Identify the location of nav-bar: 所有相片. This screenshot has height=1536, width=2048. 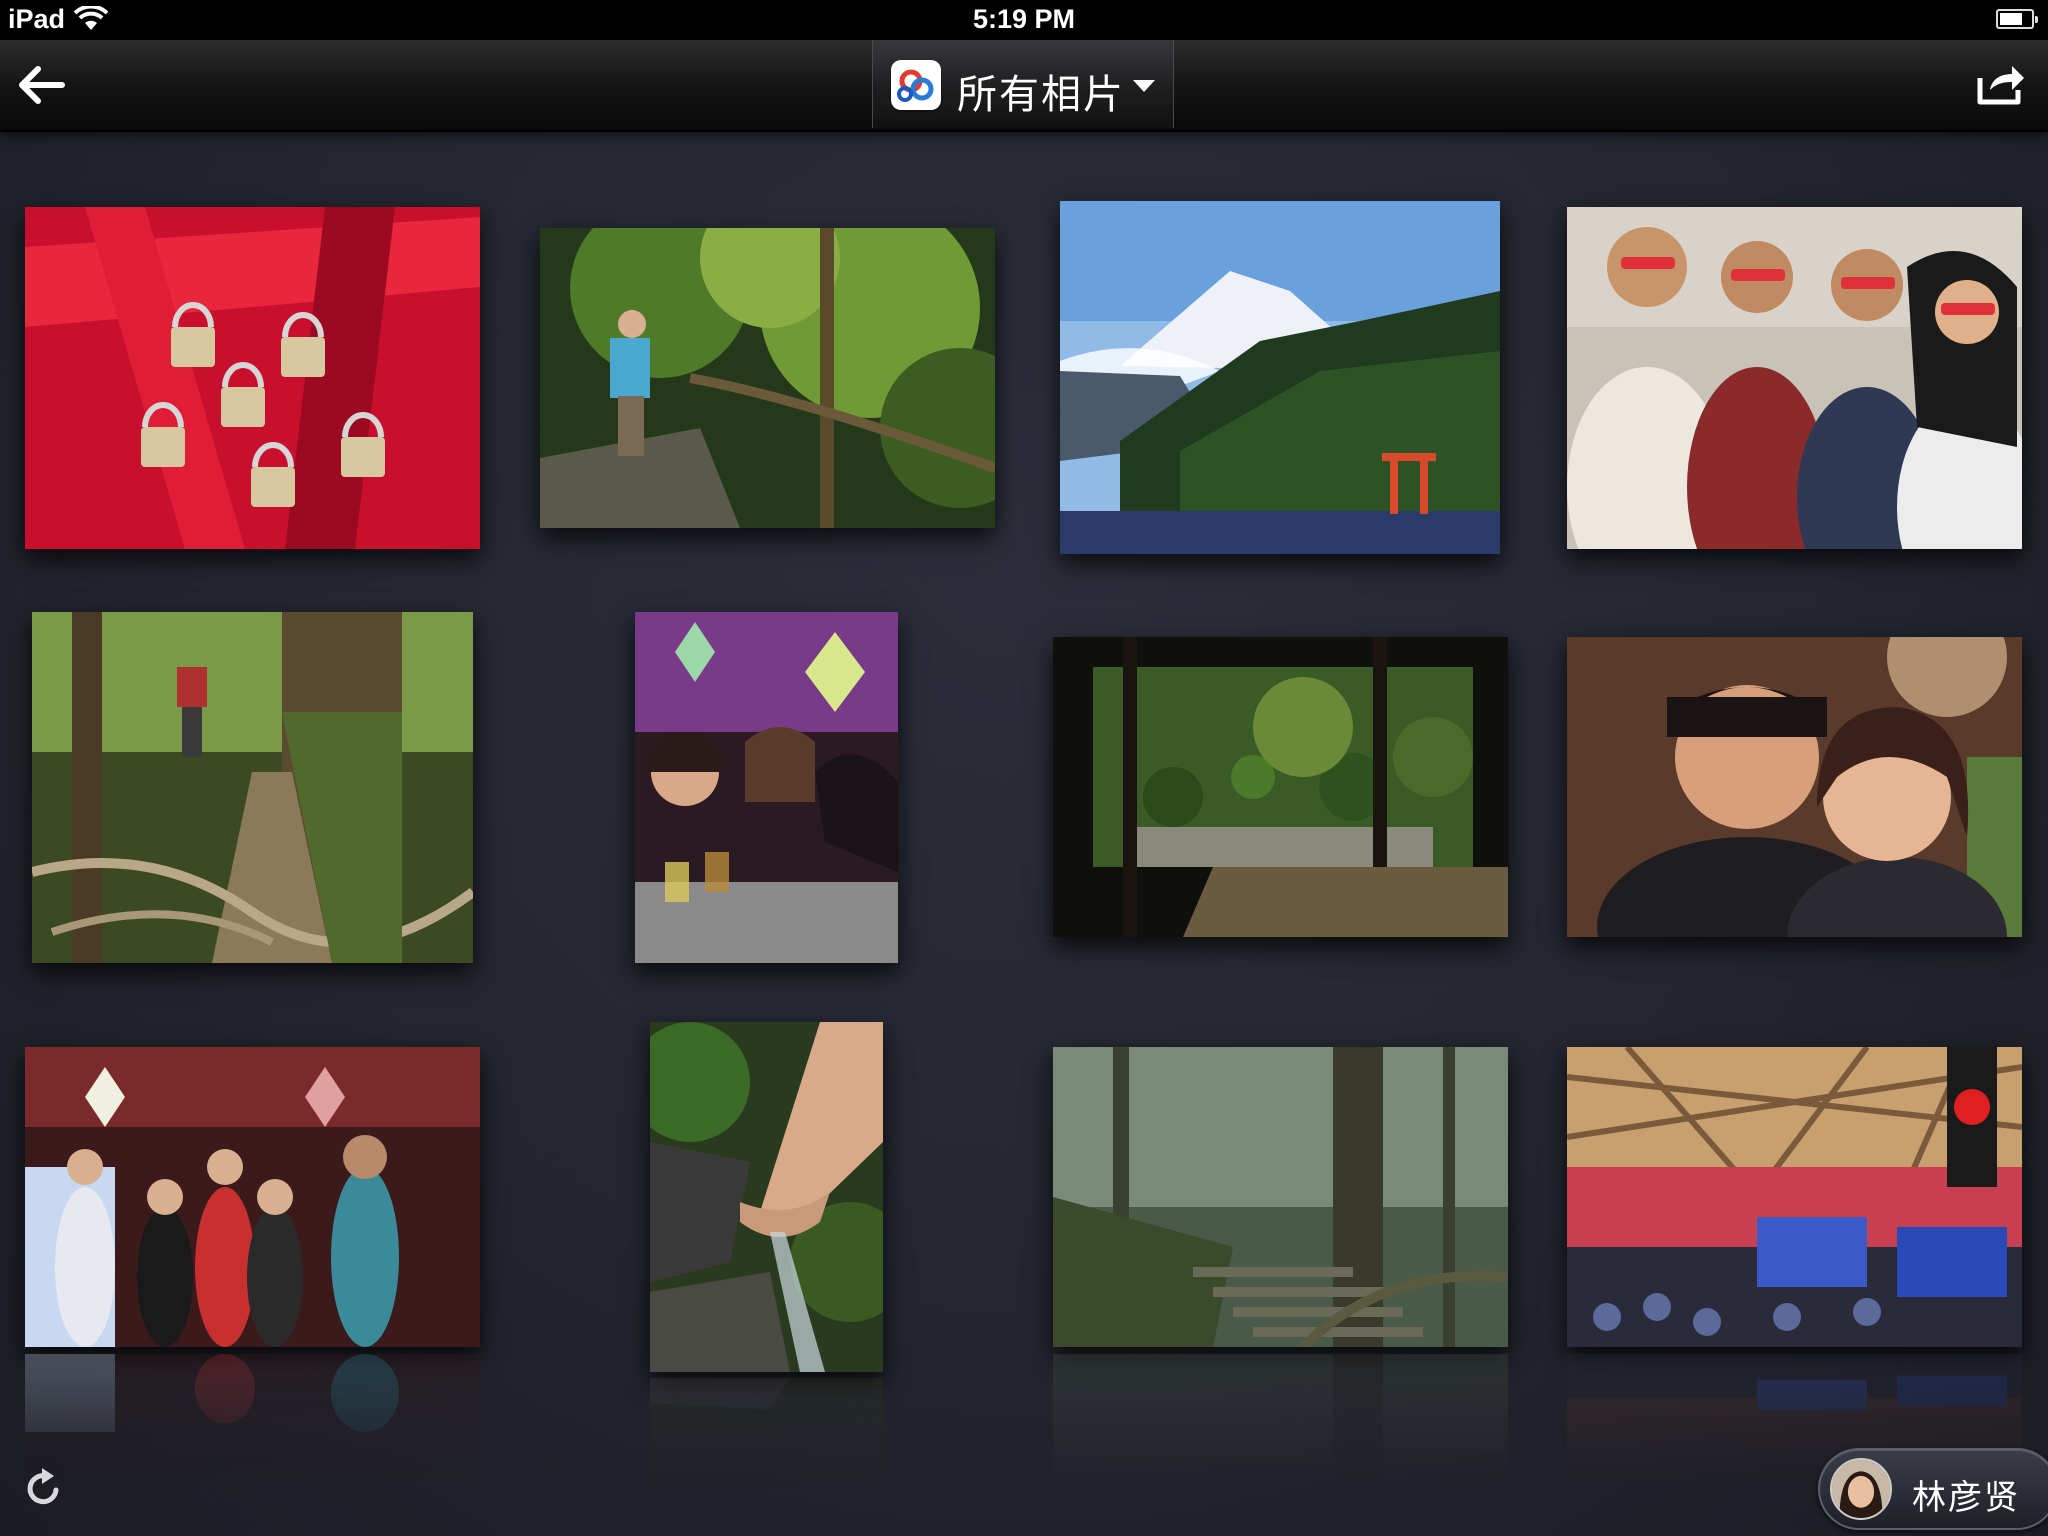
(1024, 86).